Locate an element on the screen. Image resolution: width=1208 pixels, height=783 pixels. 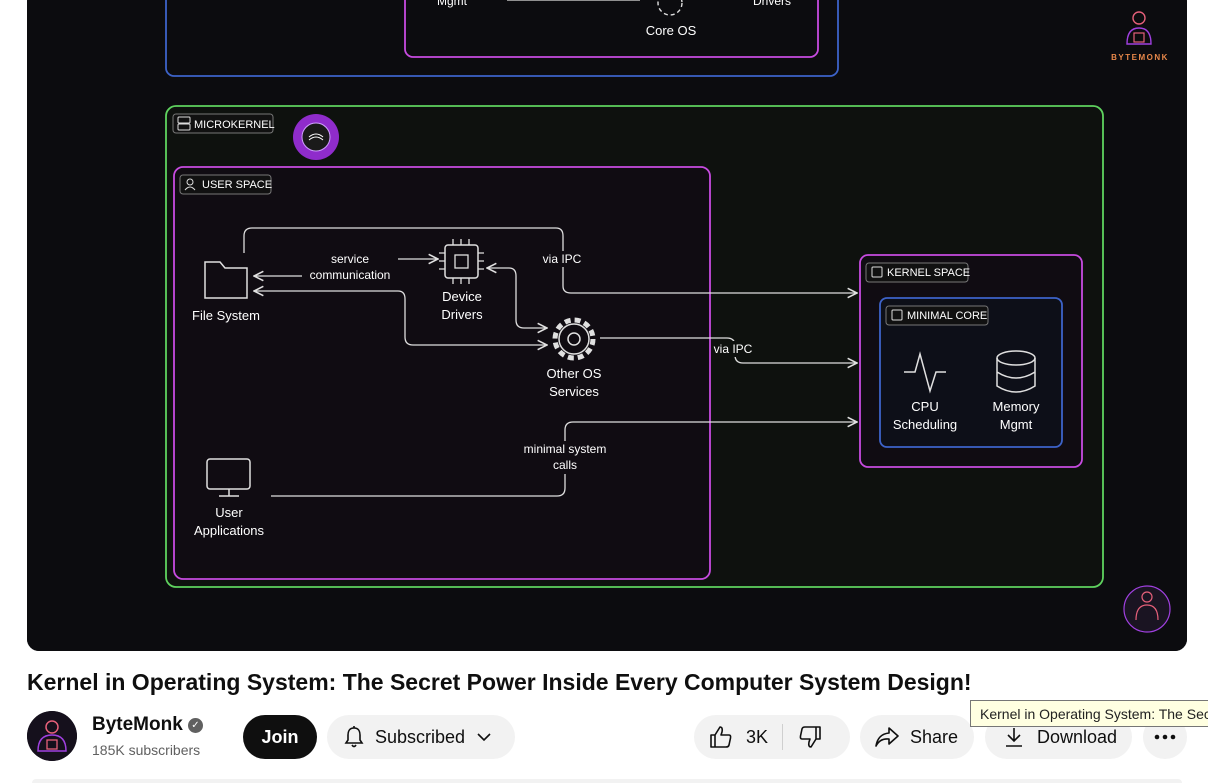
channel-avatar is located at coordinates (52, 736).